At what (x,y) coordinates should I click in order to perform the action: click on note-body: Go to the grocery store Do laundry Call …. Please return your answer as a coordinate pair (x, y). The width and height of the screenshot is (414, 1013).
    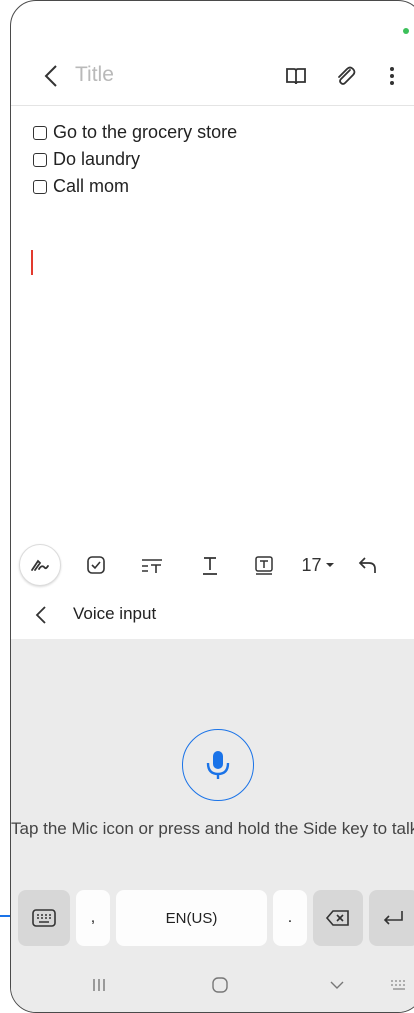
    Looking at the image, I should click on (135, 159).